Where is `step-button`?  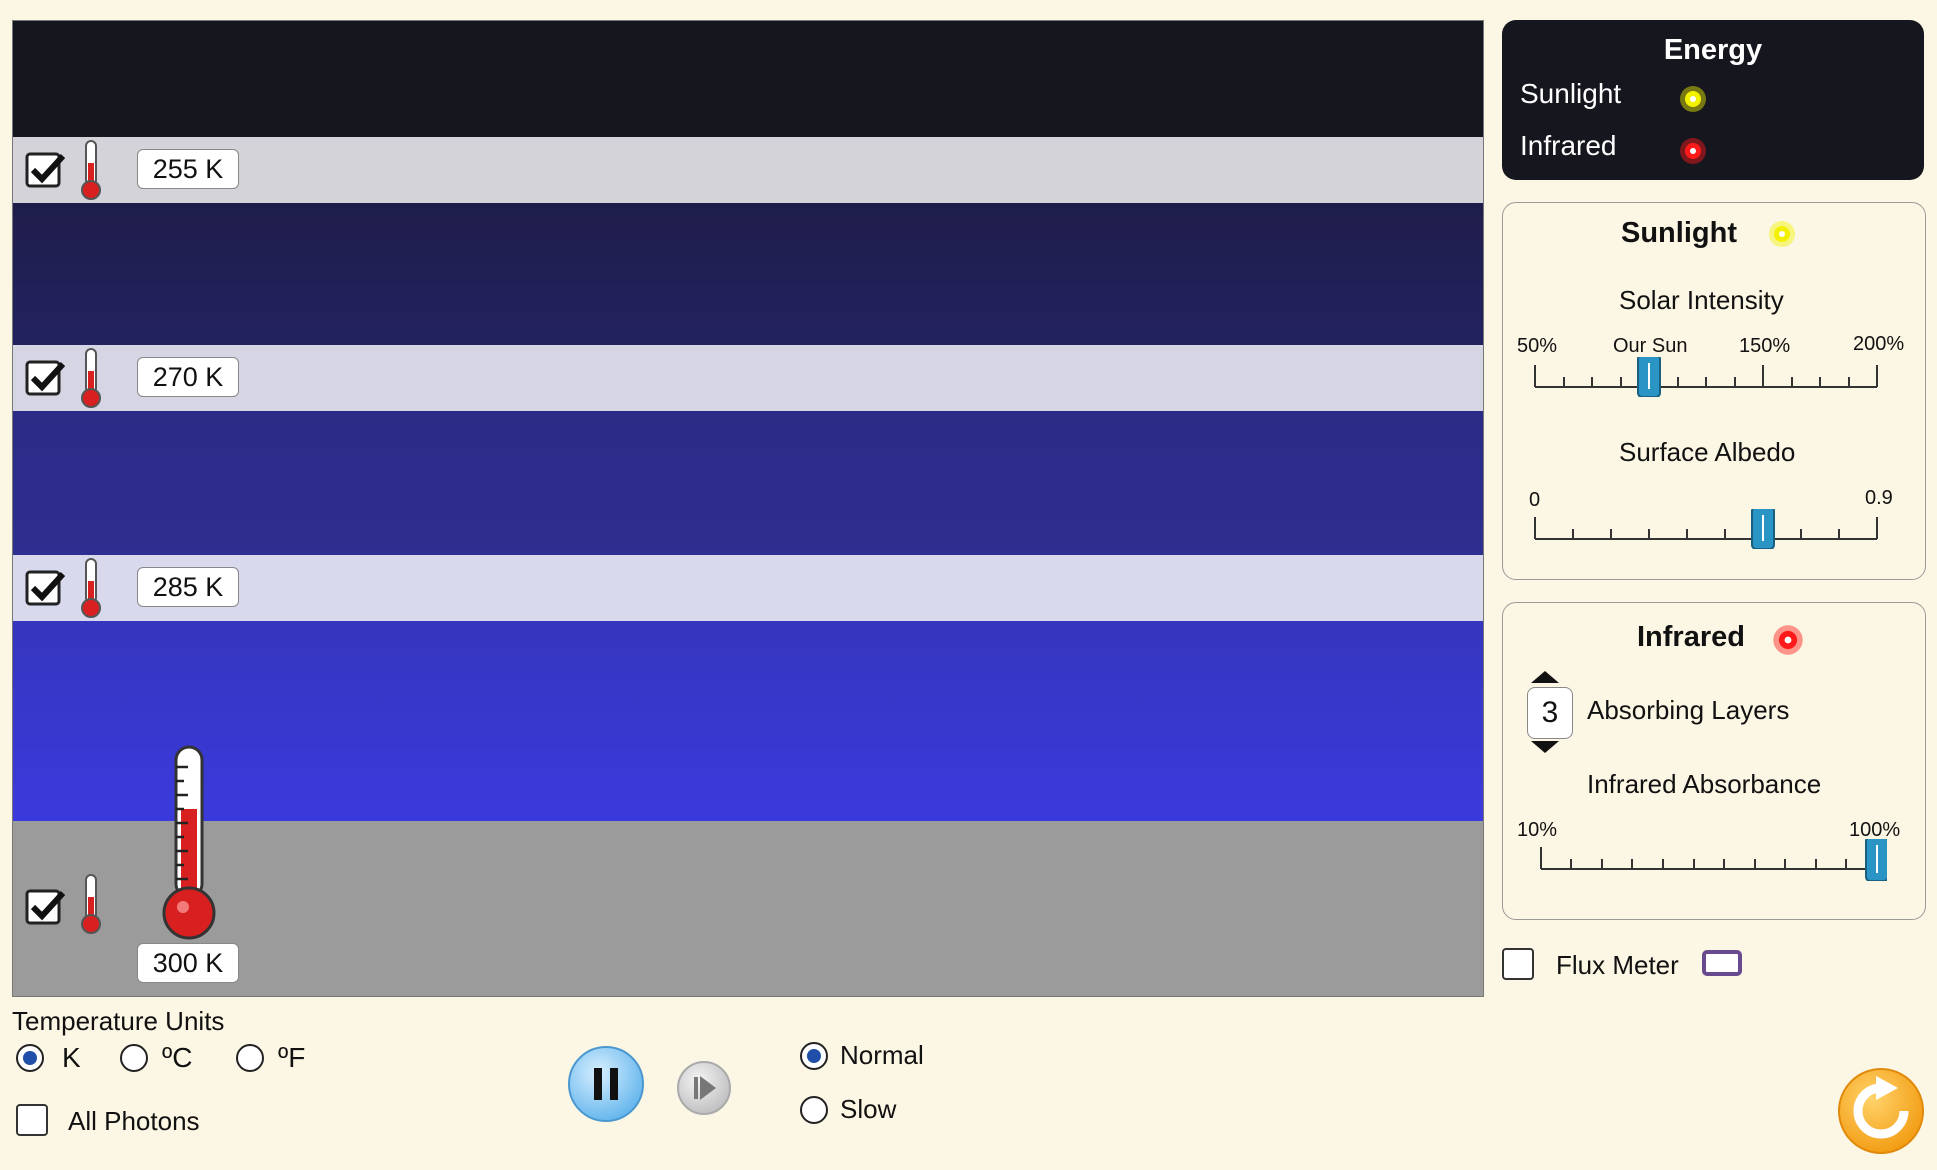
step-button is located at coordinates (704, 1088).